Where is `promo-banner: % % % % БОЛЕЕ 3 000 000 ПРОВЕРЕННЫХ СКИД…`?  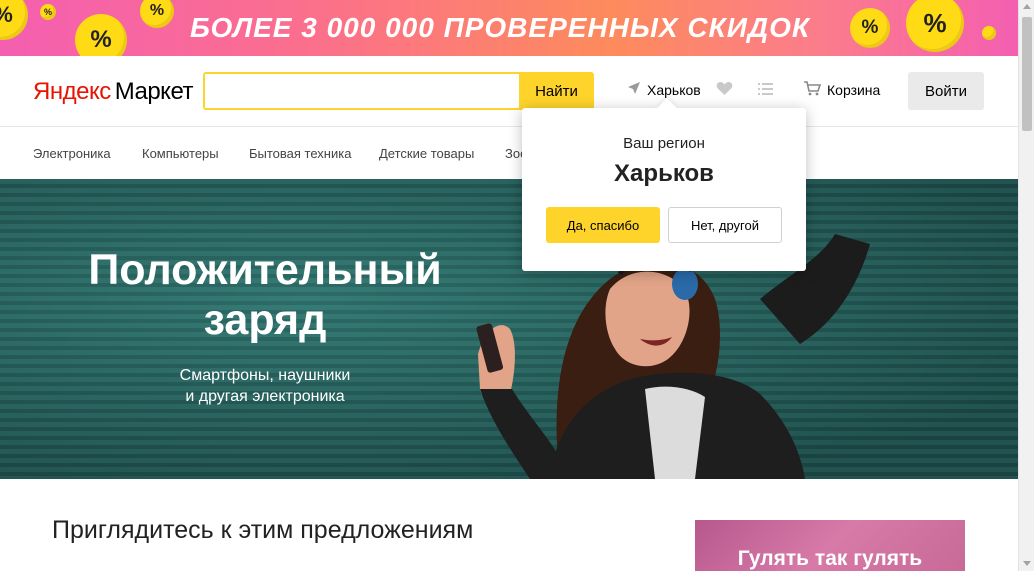
promo-banner: % % % % БОЛЕЕ 3 000 000 ПРОВЕРЕННЫХ СКИД… is located at coordinates (509, 28).